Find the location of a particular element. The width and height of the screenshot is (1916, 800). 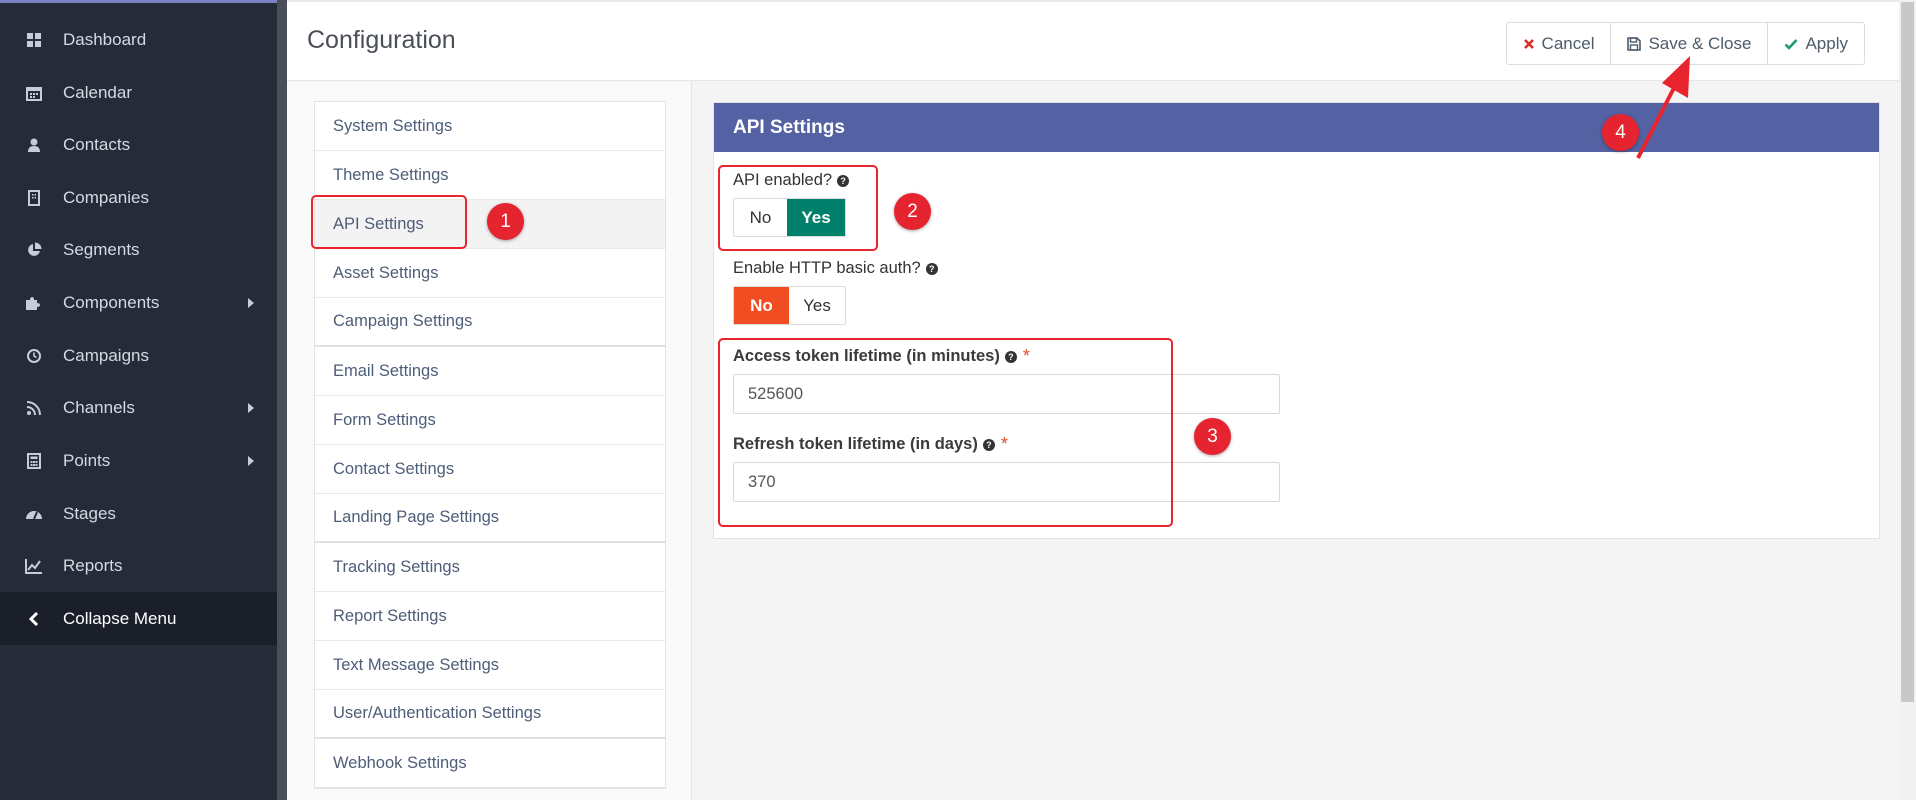

basic-auth-label: Enable HTTP basic auth? ? is located at coordinates (835, 268).